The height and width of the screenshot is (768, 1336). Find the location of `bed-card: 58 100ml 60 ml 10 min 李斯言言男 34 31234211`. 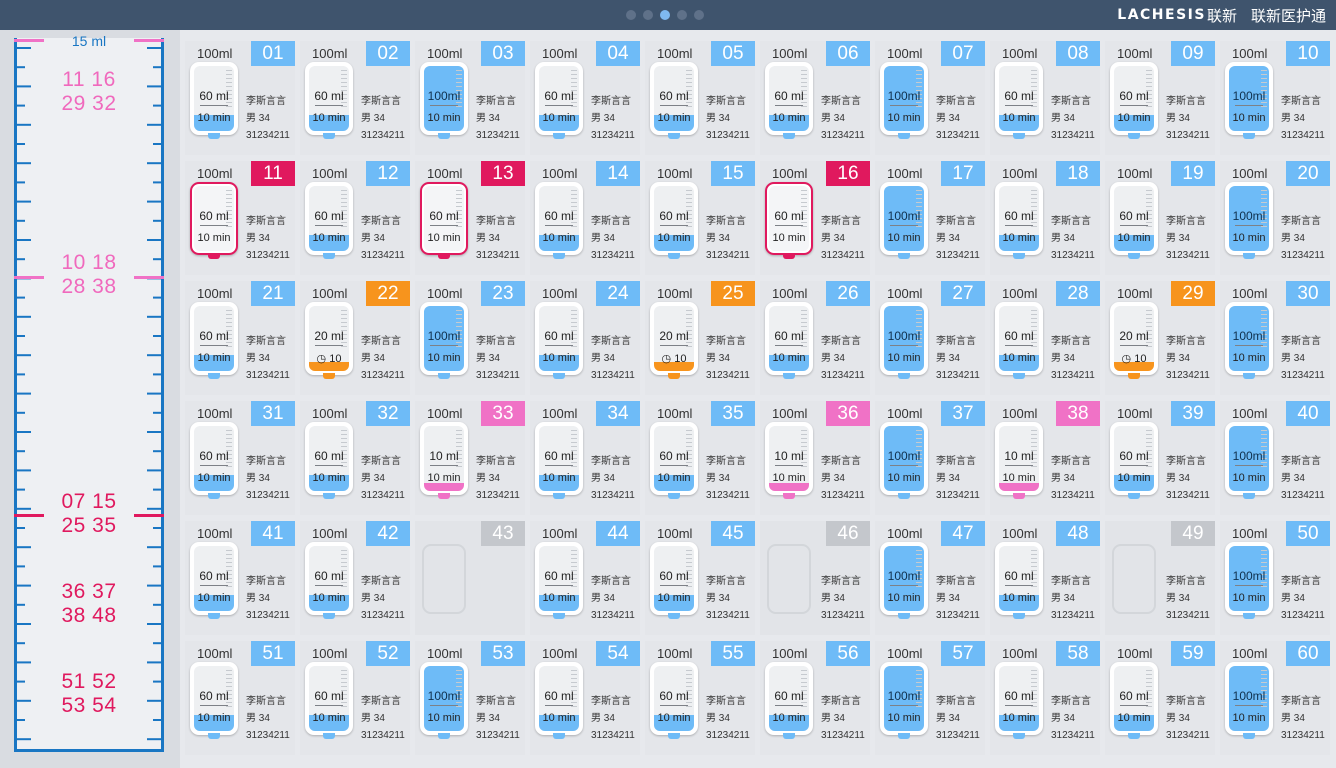

bed-card: 58 100ml 60 ml 10 min 李斯言言男 34 31234211 is located at coordinates (1045, 698).